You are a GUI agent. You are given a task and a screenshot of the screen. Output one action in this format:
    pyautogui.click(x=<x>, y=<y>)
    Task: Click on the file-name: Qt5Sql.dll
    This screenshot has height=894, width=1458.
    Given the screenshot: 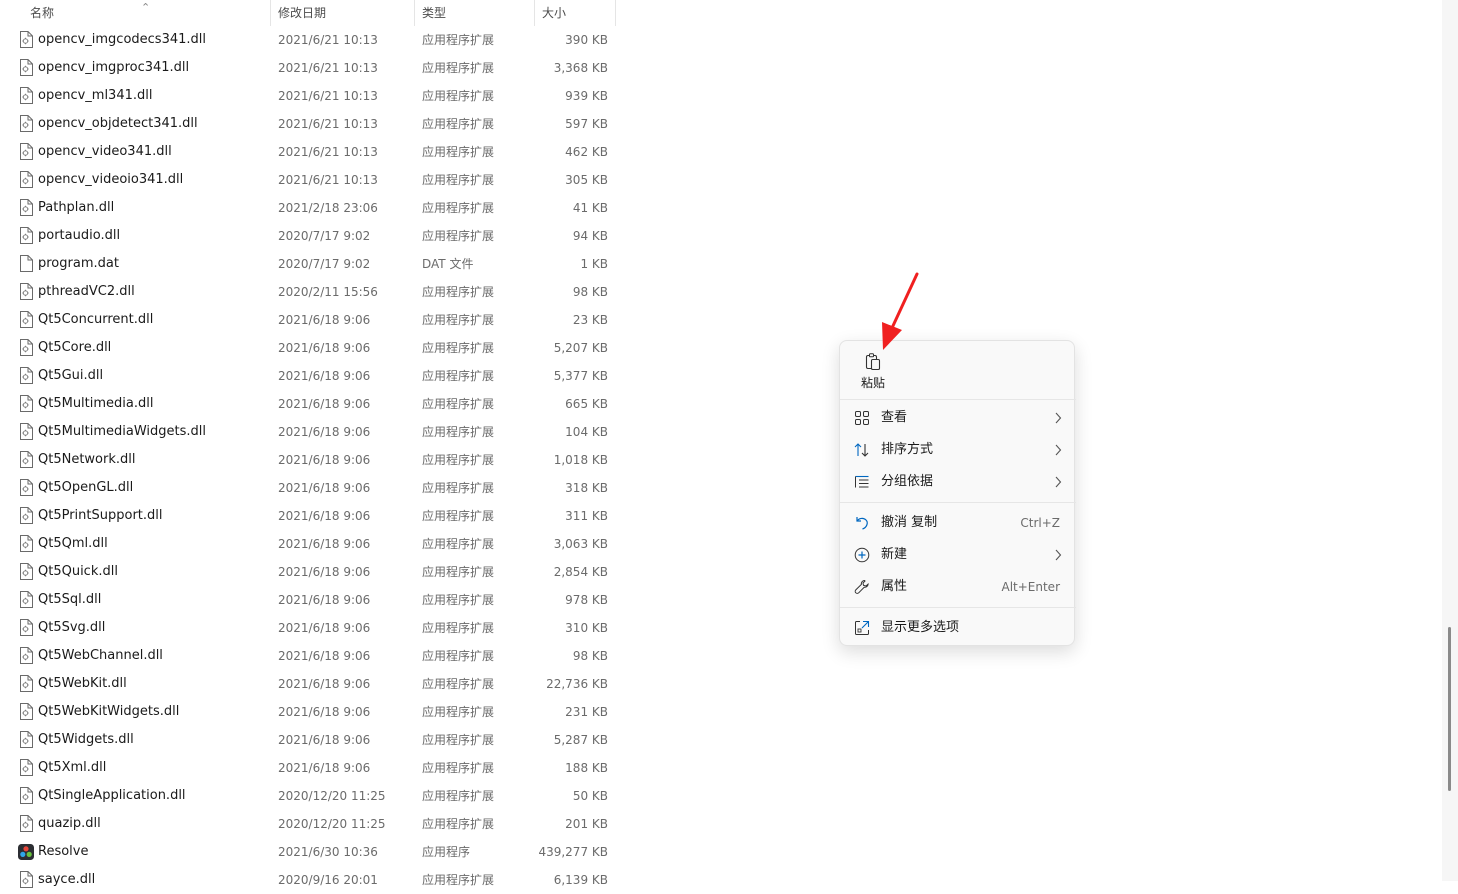 What is the action you would take?
    pyautogui.click(x=70, y=599)
    